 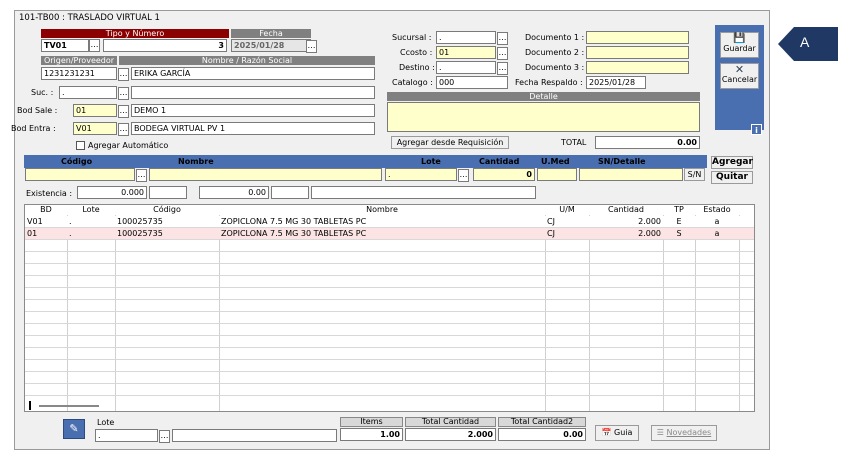 I want to click on documento1-label: Documento 1 :, so click(x=555, y=37).